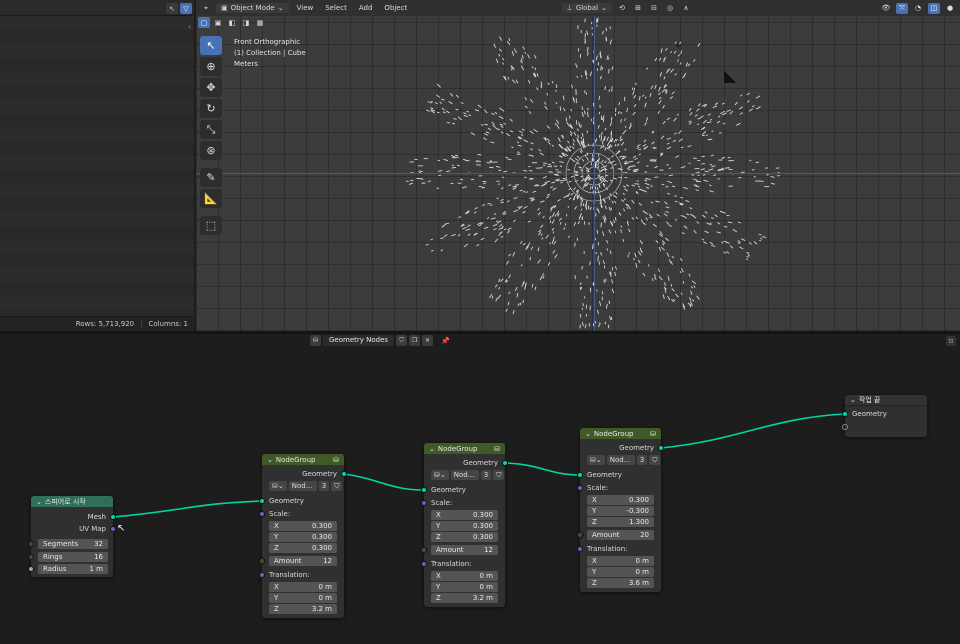  Describe the element at coordinates (424, 564) in the screenshot. I see `translation-input-socket` at that location.